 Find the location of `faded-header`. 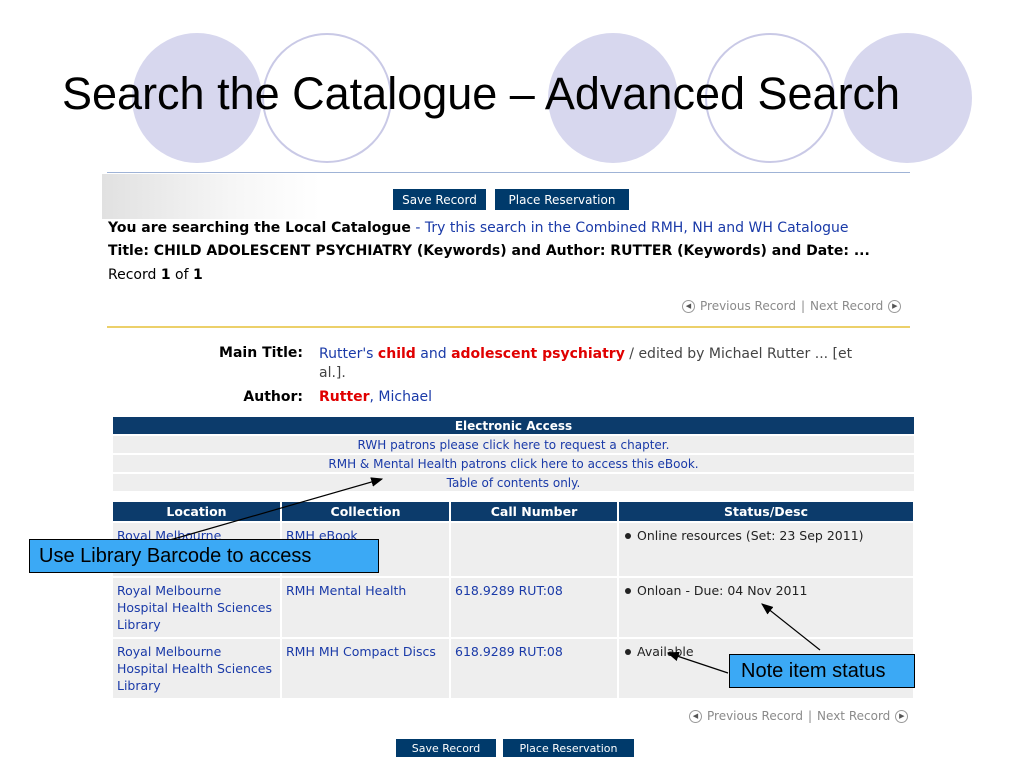

faded-header is located at coordinates (211, 196).